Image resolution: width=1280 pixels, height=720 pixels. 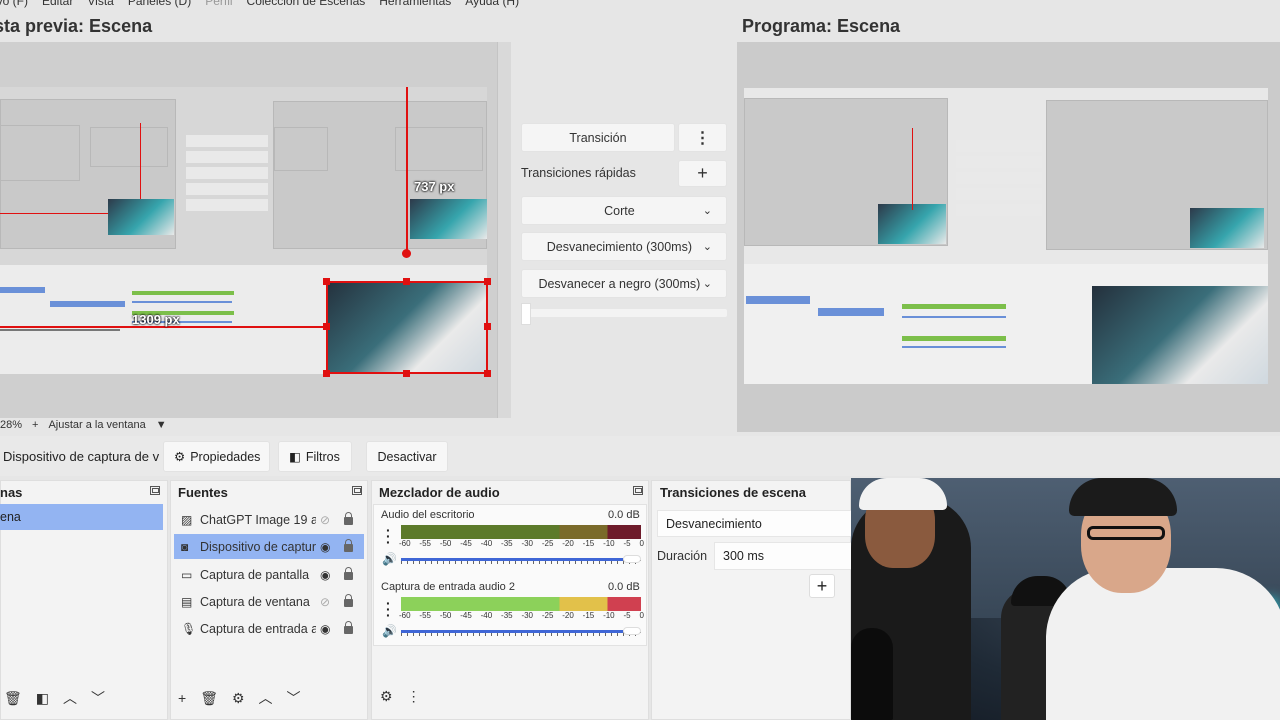 I want to click on scene-item-selected: ena, so click(x=81, y=517).